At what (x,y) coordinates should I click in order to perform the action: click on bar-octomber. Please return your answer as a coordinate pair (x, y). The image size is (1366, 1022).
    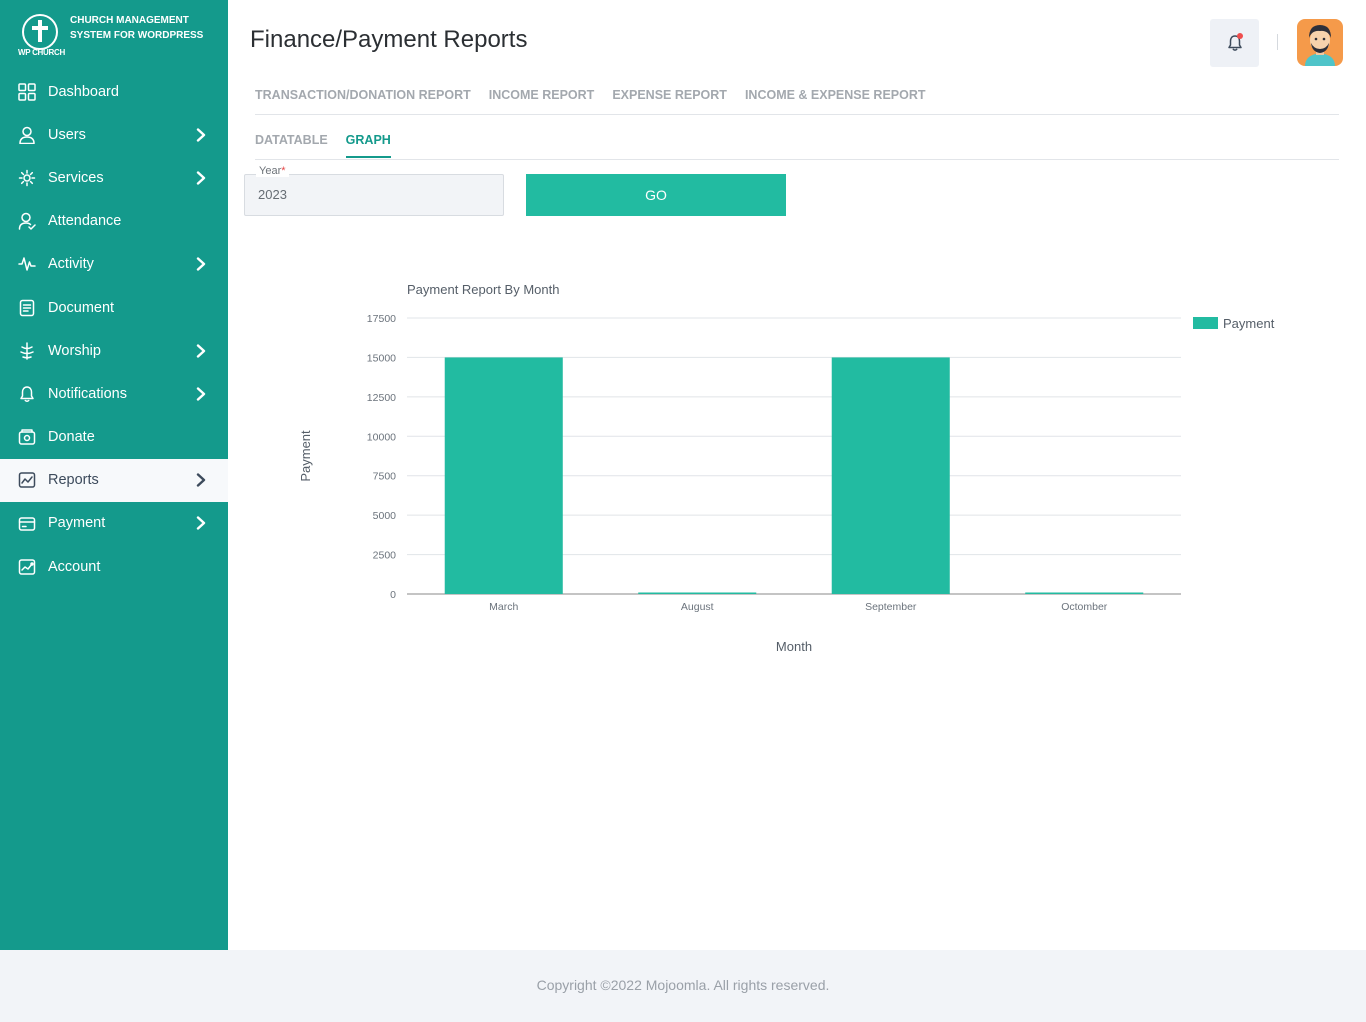
    Looking at the image, I should click on (1084, 593).